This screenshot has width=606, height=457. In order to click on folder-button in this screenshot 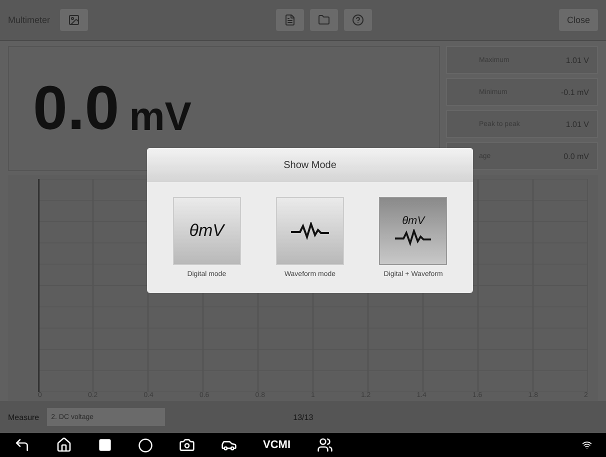, I will do `click(324, 20)`.